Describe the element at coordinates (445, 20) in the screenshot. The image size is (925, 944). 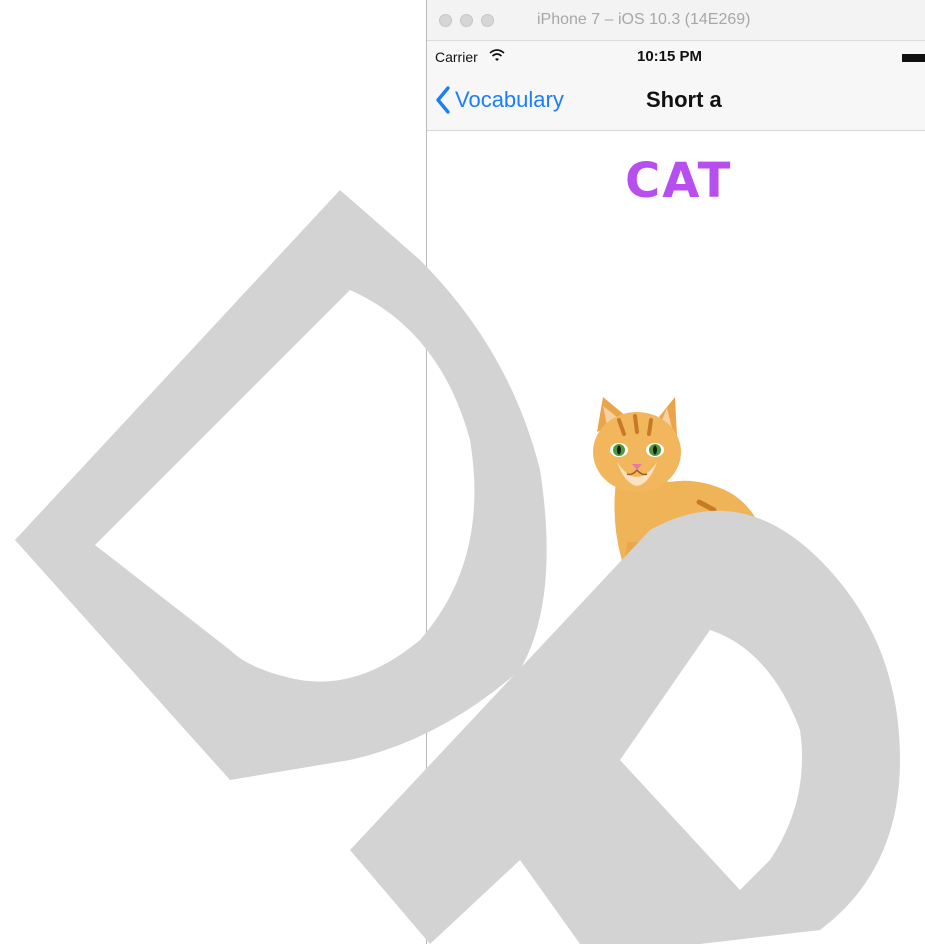
I see `close-window-button` at that location.